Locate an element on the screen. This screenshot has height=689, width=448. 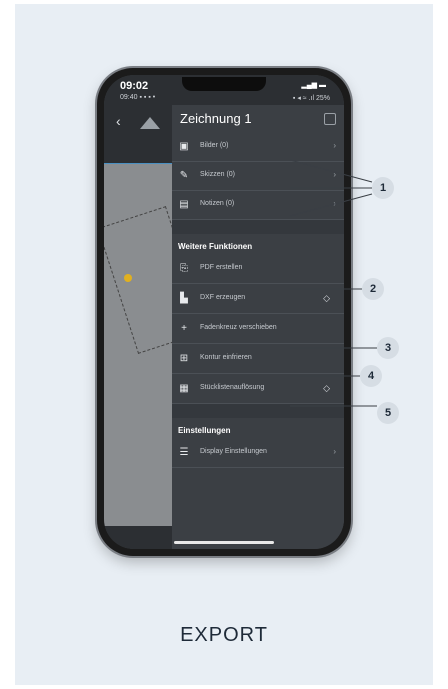
callout-1: 1 is located at coordinates (383, 188).